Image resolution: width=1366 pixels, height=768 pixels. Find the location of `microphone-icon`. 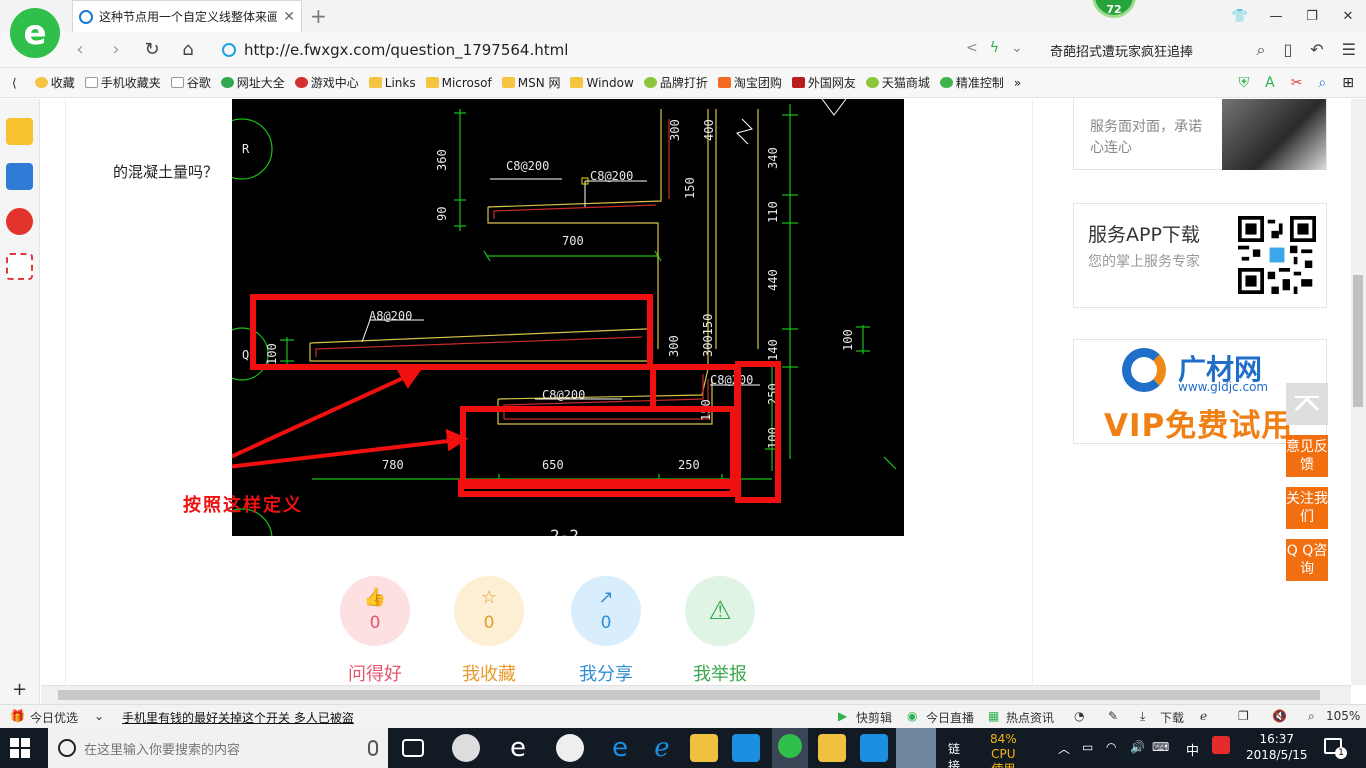

microphone-icon is located at coordinates (373, 748).